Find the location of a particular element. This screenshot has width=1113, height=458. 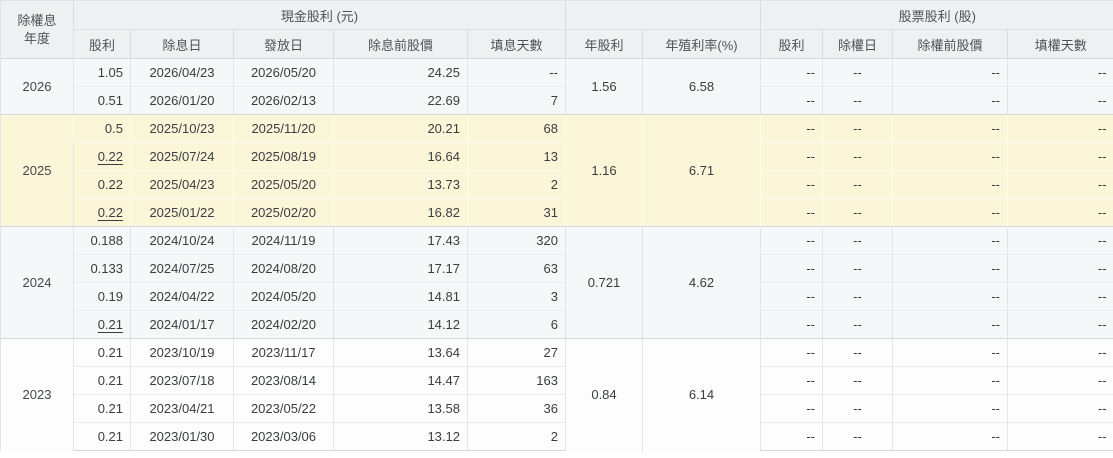

dividend-row: 0.133 2024/07/25 2024/08/20 17.17 63 -- -- -- -- is located at coordinates (557, 268).